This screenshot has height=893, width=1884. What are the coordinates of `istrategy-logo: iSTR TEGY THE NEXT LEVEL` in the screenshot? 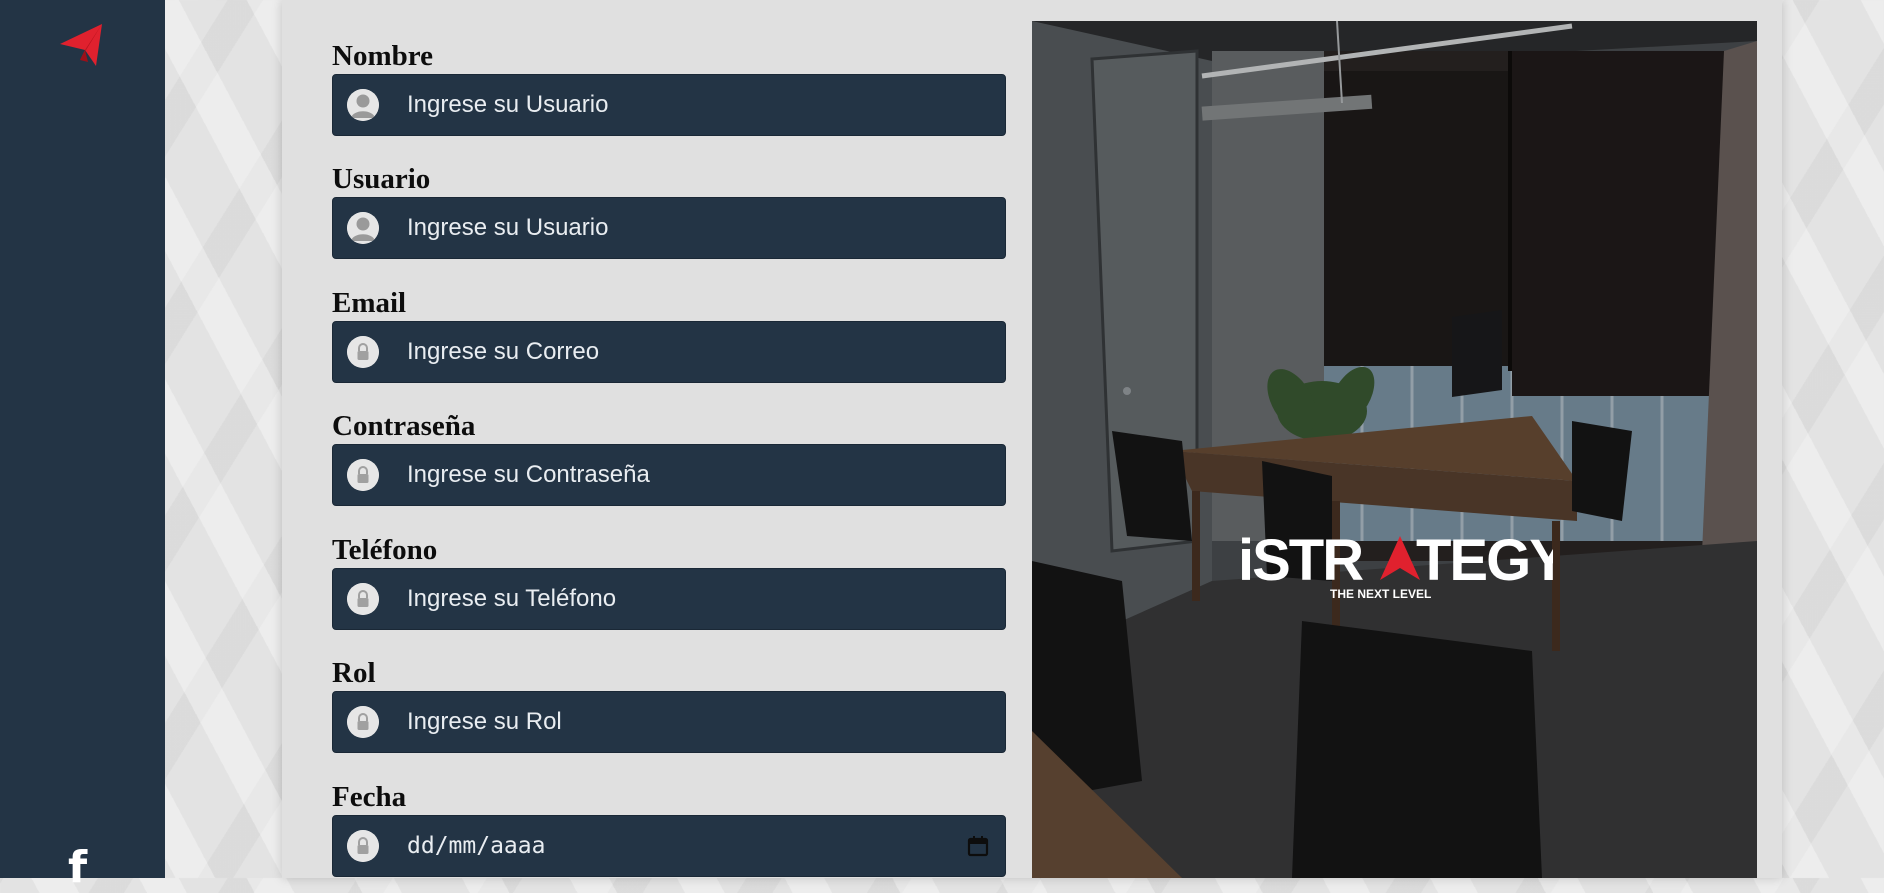 It's located at (1403, 566).